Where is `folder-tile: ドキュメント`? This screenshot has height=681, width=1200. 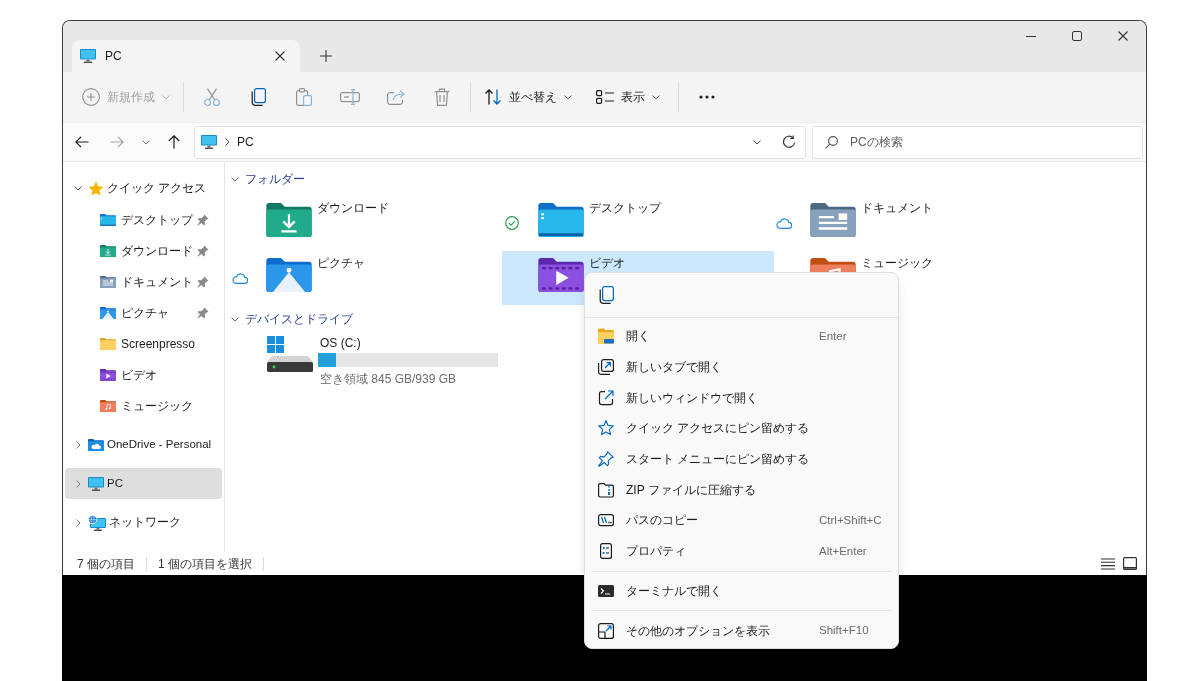 folder-tile: ドキュメント is located at coordinates (910, 223).